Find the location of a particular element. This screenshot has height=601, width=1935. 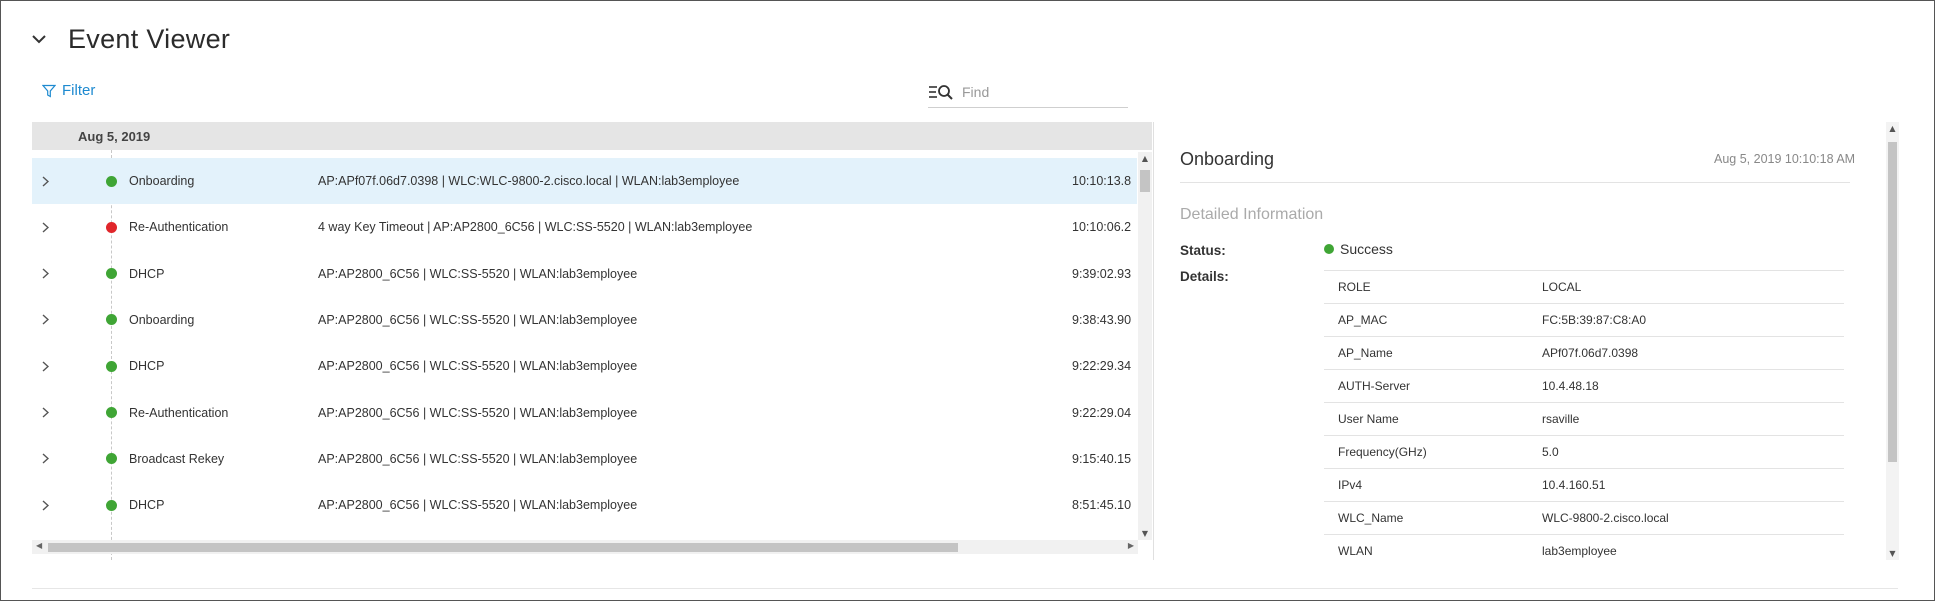

detail-value: 5.0 is located at coordinates (1550, 452).